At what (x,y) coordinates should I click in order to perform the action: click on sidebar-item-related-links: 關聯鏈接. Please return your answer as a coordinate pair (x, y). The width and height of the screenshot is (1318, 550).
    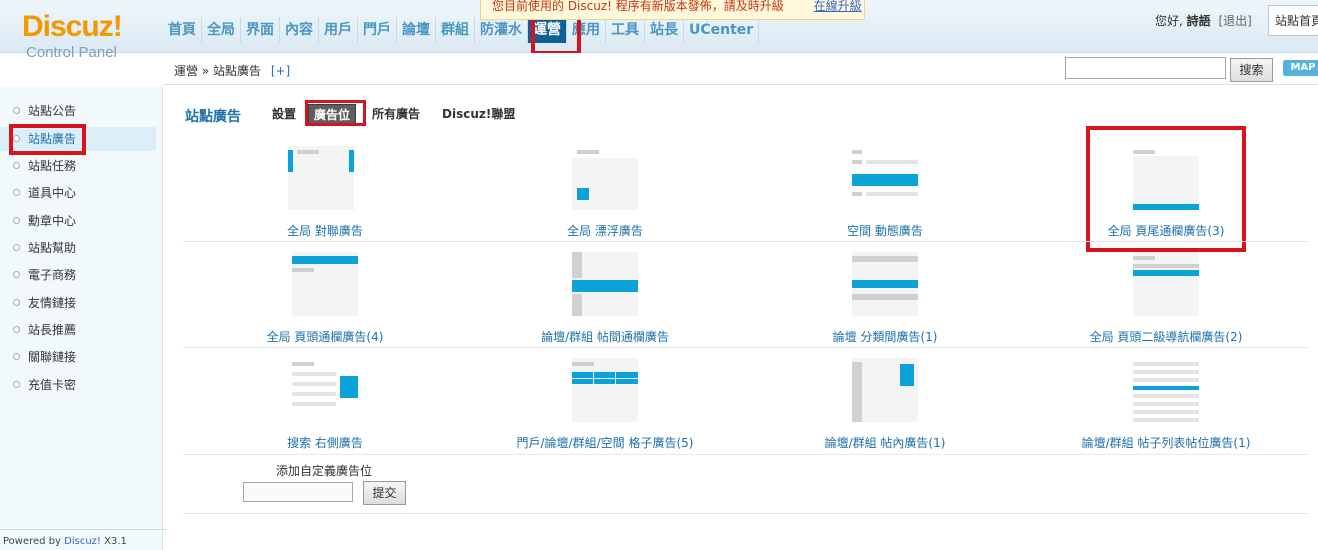
    Looking at the image, I should click on (78, 357).